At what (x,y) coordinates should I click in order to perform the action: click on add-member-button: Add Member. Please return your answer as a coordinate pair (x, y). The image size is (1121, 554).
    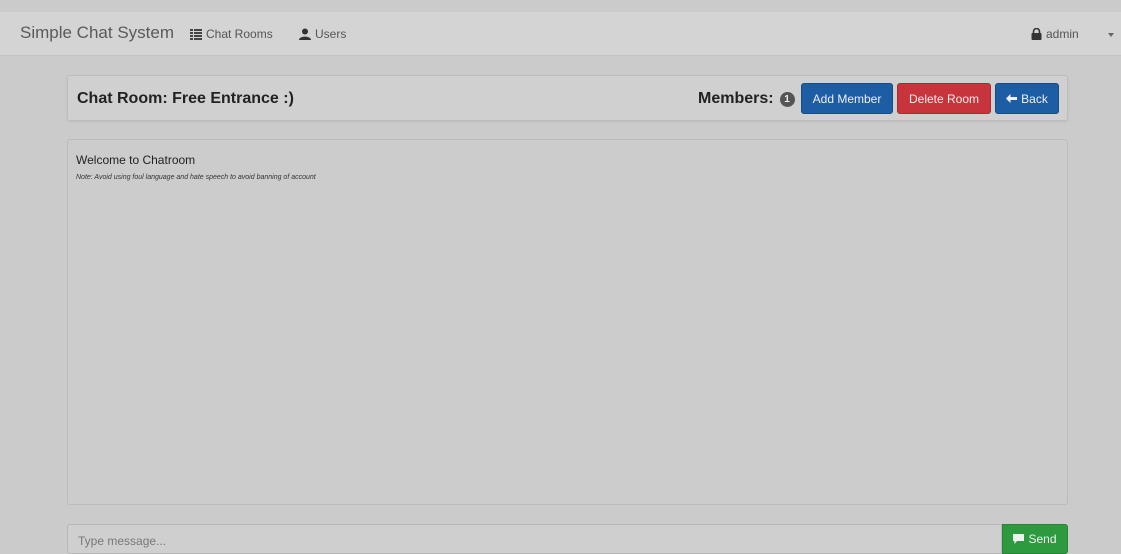
    Looking at the image, I should click on (847, 98).